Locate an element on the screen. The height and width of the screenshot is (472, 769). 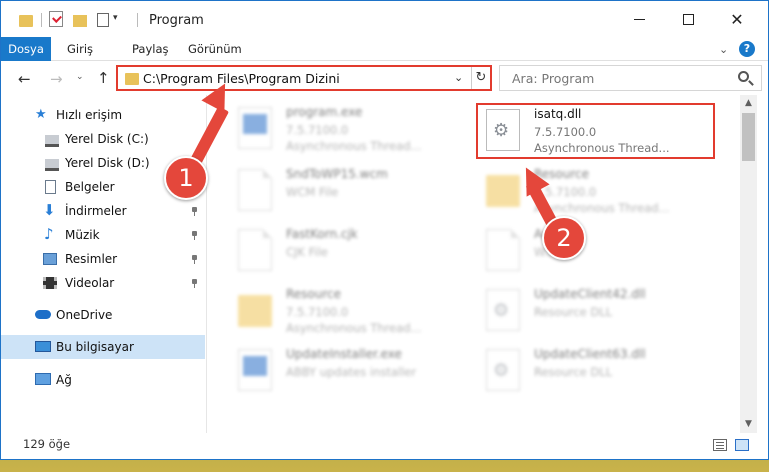
file-icon is located at coordinates (255, 250).